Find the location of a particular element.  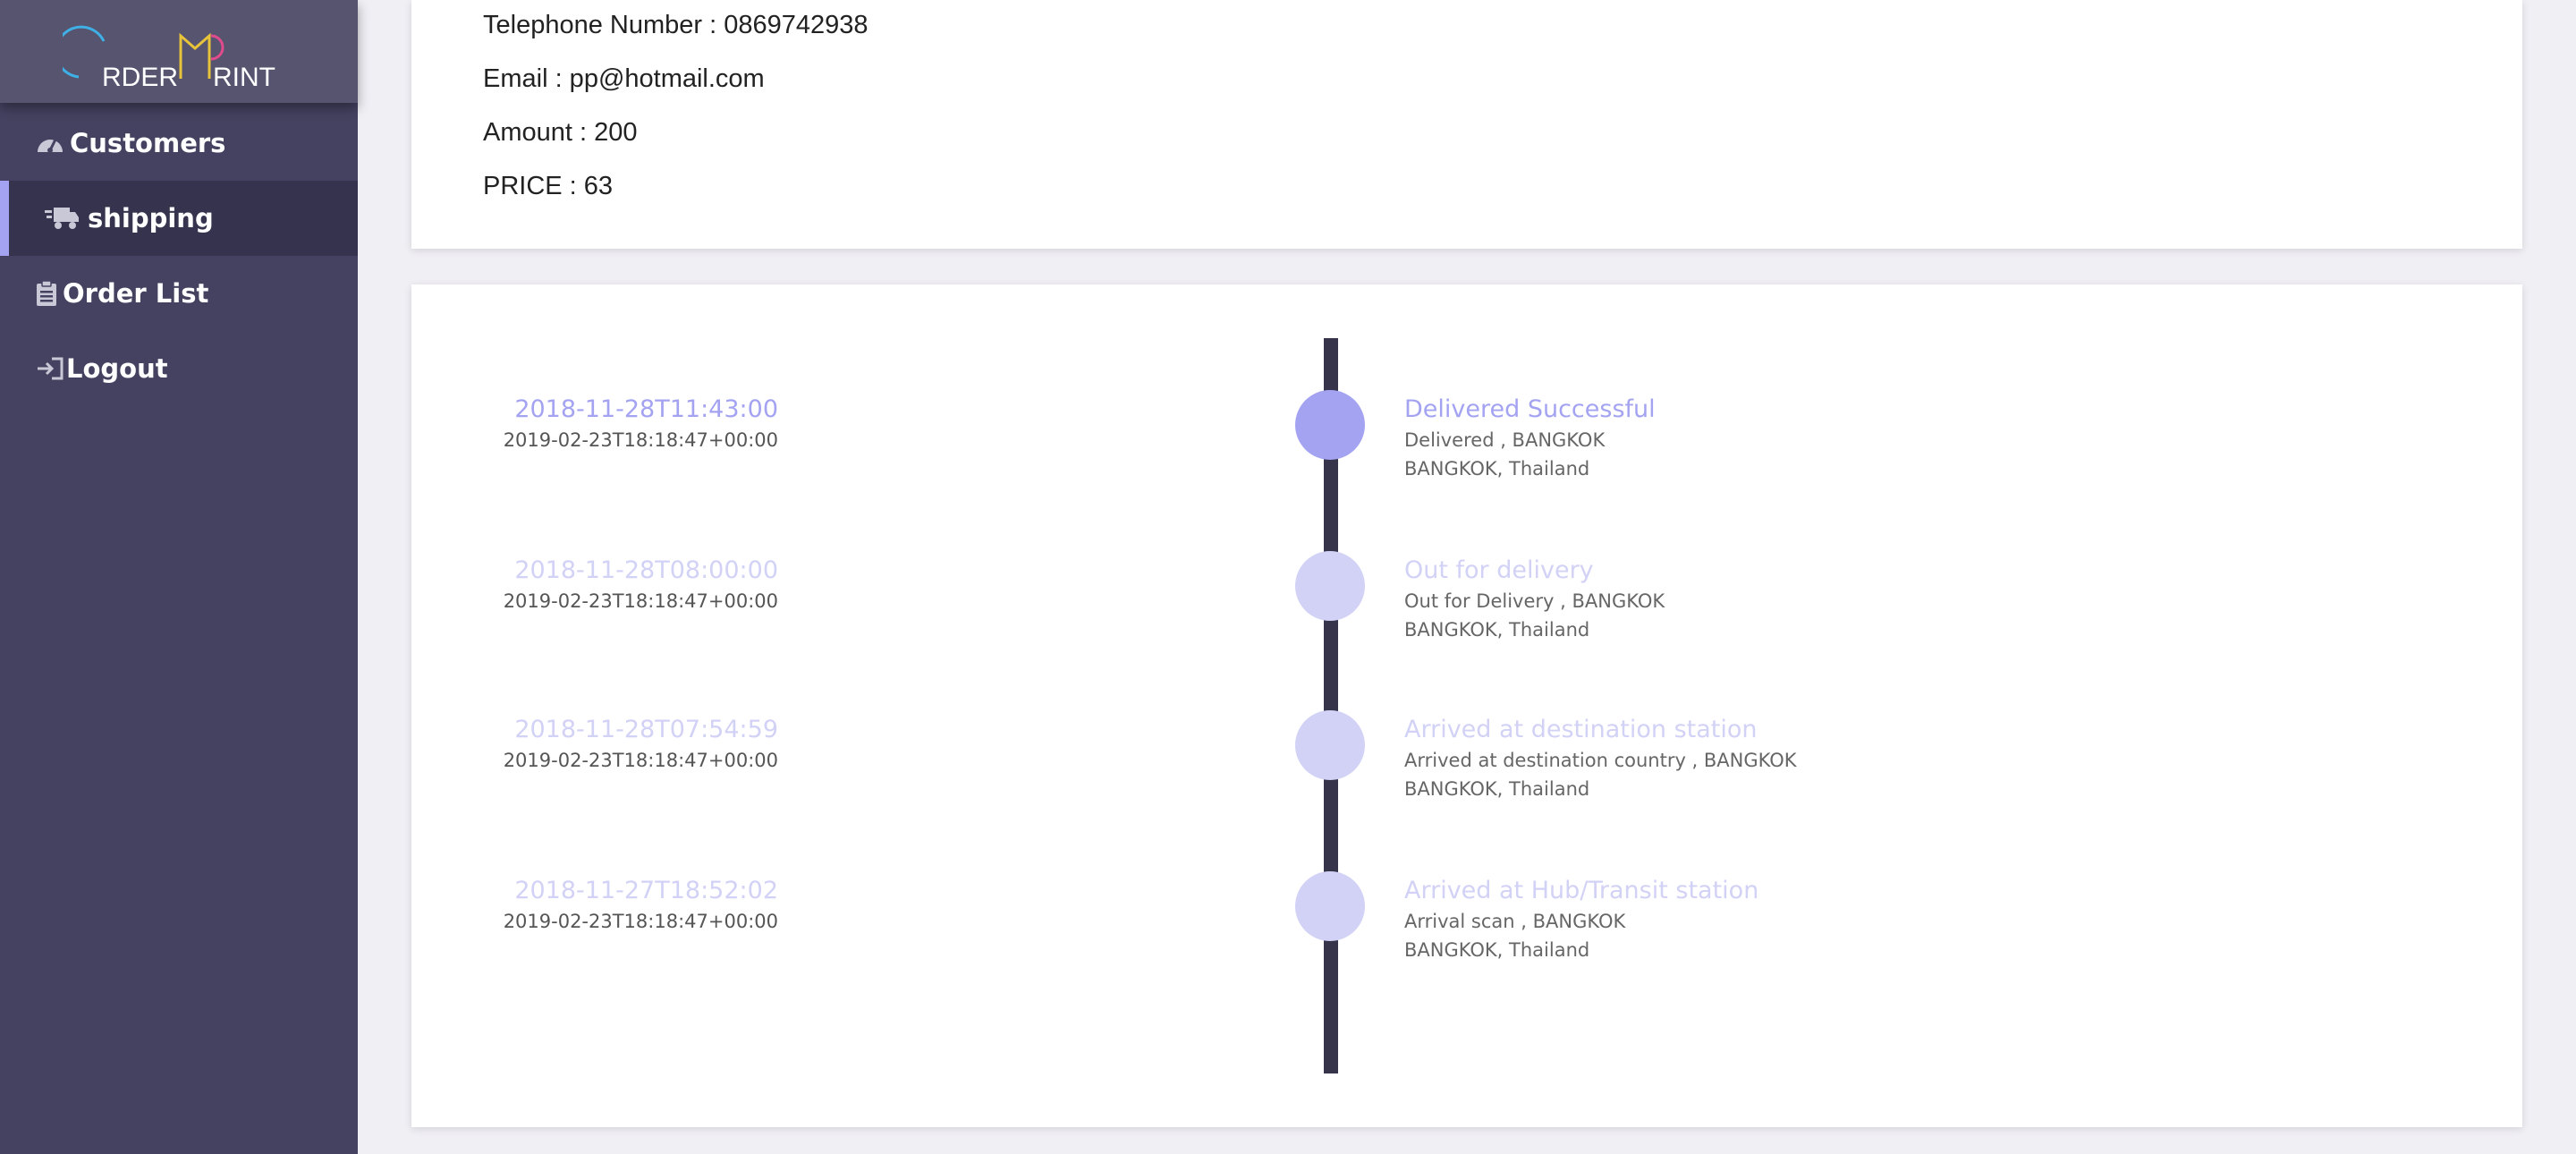

dashboard-icon is located at coordinates (50, 143).